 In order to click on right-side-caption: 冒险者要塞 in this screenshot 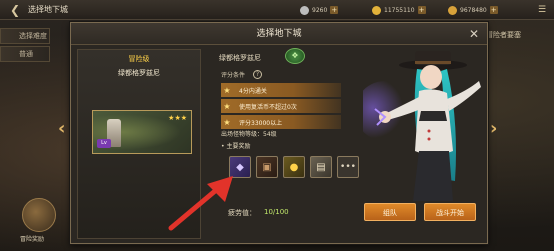, I will do `click(503, 35)`.